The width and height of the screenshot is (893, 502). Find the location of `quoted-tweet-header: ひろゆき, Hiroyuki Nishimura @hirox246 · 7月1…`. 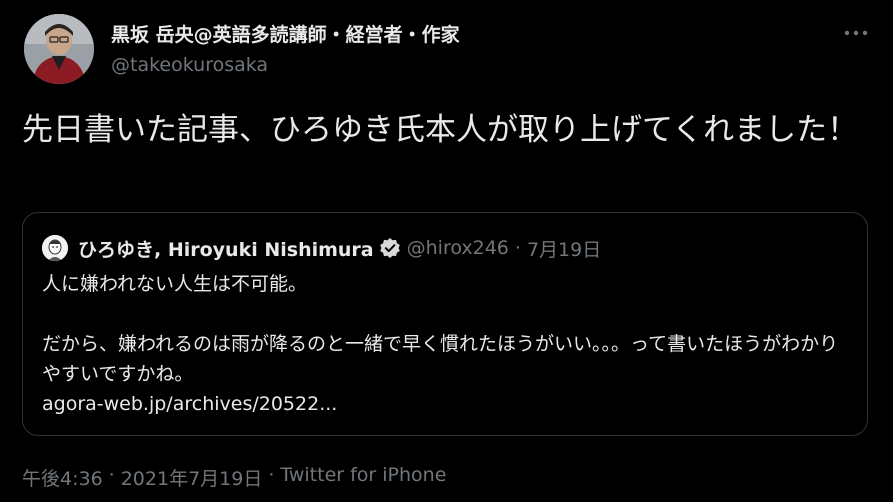

quoted-tweet-header: ひろゆき, Hiroyuki Nishimura @hirox246 · 7月1… is located at coordinates (339, 248).